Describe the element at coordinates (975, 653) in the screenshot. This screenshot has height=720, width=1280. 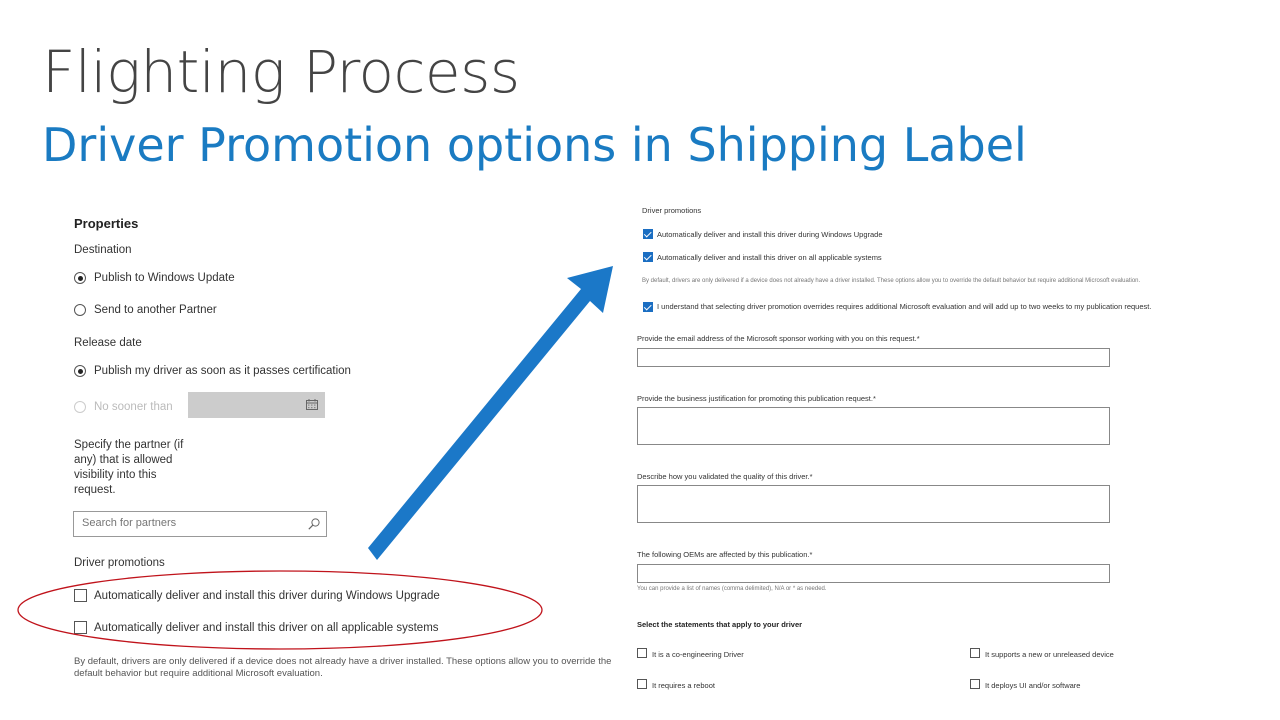
I see `statement-checkbox-new-device` at that location.